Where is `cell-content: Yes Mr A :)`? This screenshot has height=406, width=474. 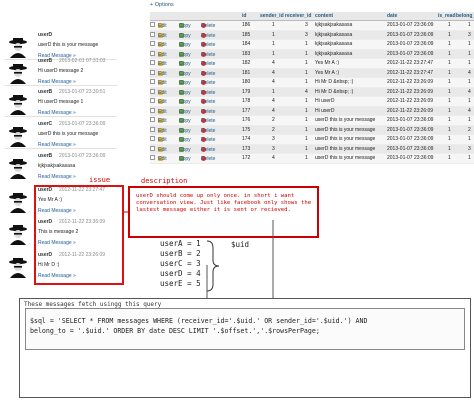 cell-content: Yes Mr A :) is located at coordinates (327, 72).